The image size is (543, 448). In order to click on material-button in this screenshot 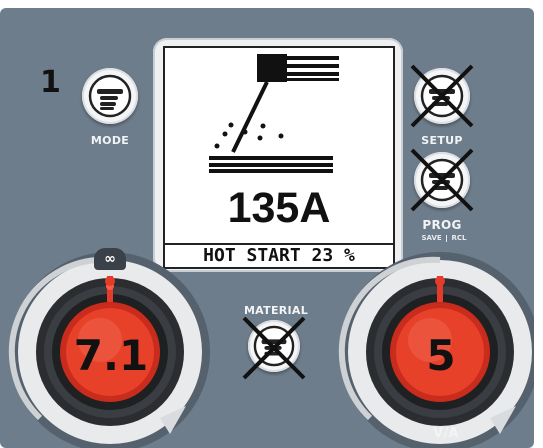, I will do `click(274, 348)`.